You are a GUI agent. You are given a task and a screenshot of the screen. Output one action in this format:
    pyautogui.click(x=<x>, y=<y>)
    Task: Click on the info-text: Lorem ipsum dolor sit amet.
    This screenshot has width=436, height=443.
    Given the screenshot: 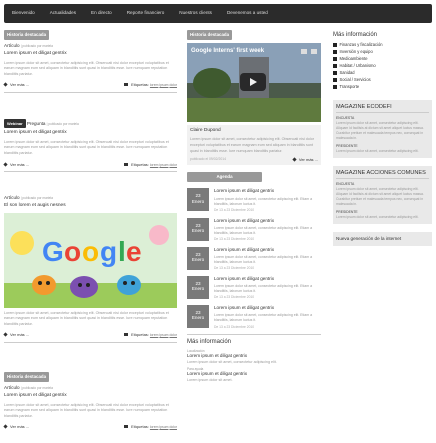 What is the action you would take?
    pyautogui.click(x=210, y=379)
    